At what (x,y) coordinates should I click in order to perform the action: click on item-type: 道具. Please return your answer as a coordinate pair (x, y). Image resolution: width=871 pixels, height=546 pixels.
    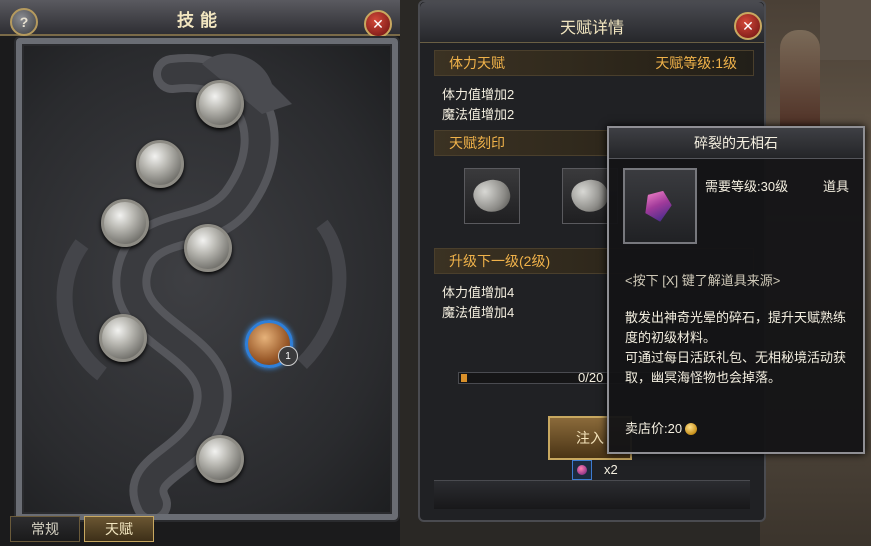
    Looking at the image, I should click on (836, 186).